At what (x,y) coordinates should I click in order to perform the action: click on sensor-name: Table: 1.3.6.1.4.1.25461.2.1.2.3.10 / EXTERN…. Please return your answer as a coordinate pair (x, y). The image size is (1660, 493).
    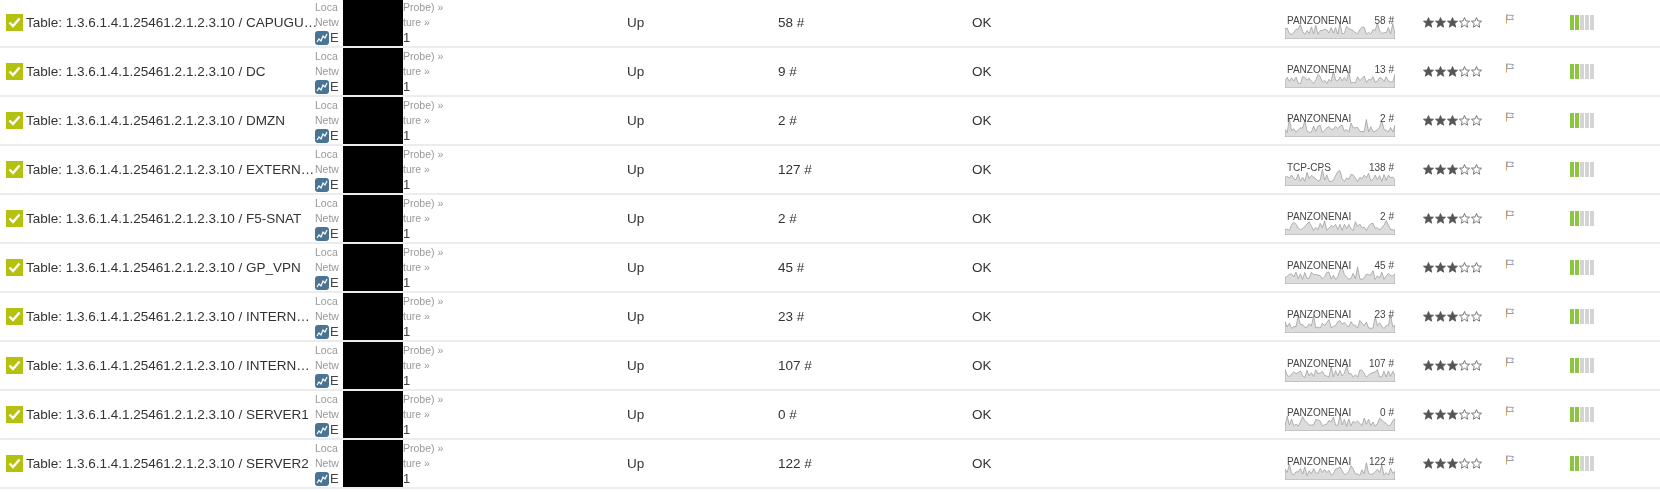
    Looking at the image, I should click on (170, 169).